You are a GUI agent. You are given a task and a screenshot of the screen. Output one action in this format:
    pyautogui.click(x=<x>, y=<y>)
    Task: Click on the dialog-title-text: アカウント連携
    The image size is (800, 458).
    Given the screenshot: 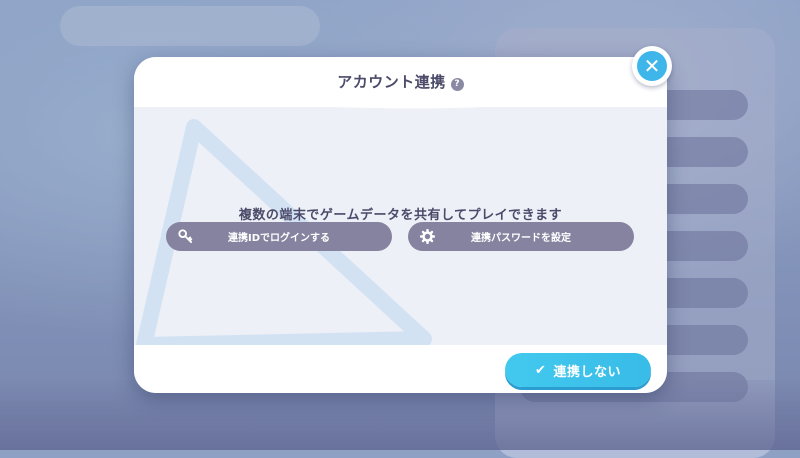 What is the action you would take?
    pyautogui.click(x=391, y=82)
    